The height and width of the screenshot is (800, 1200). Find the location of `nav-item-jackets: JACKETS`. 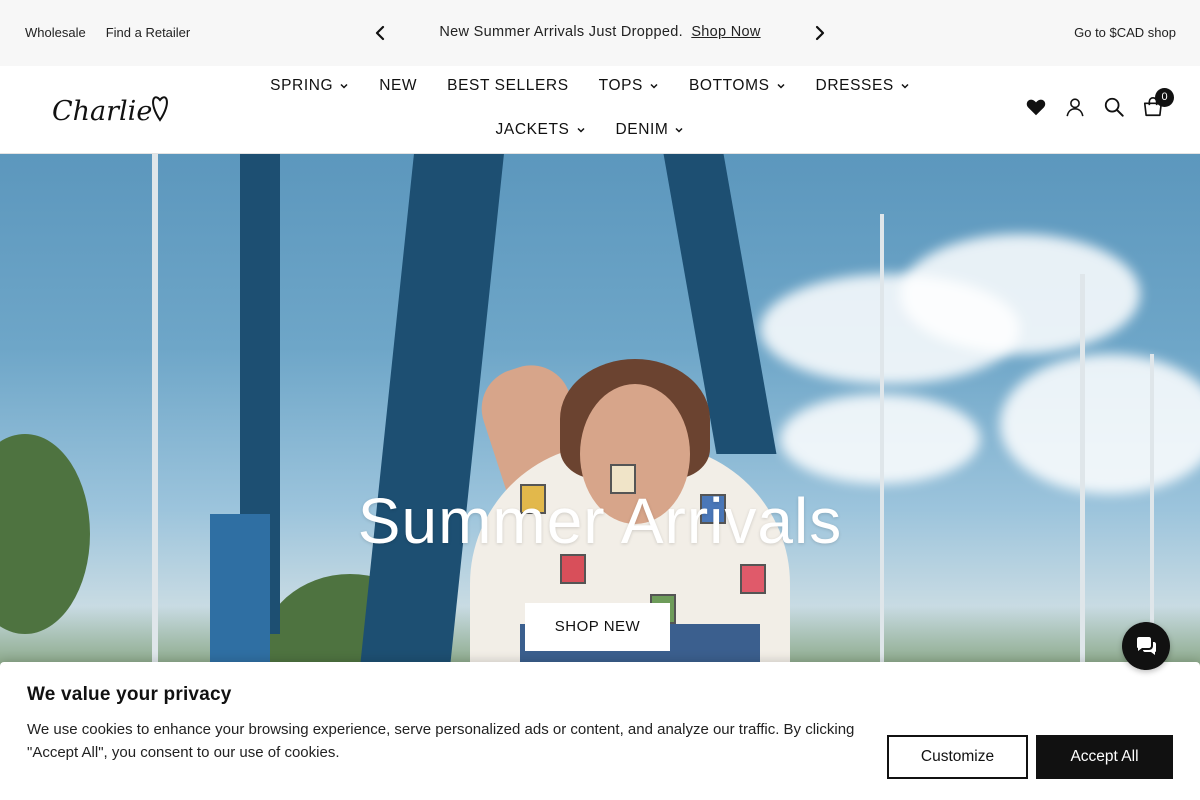

nav-item-jackets: JACKETS is located at coordinates (541, 130).